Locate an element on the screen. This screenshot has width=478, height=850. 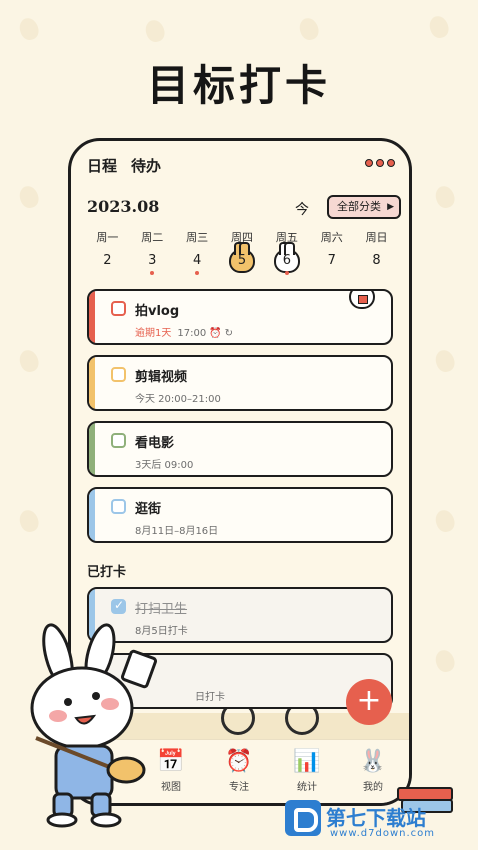
nav-label: 专注 is located at coordinates (239, 787).